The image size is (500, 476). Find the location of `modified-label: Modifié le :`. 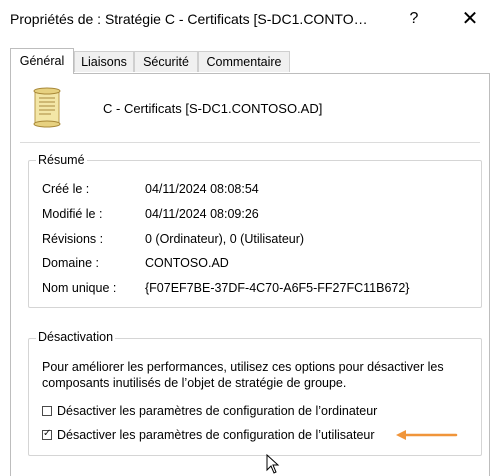

modified-label: Modifié le : is located at coordinates (72, 214).